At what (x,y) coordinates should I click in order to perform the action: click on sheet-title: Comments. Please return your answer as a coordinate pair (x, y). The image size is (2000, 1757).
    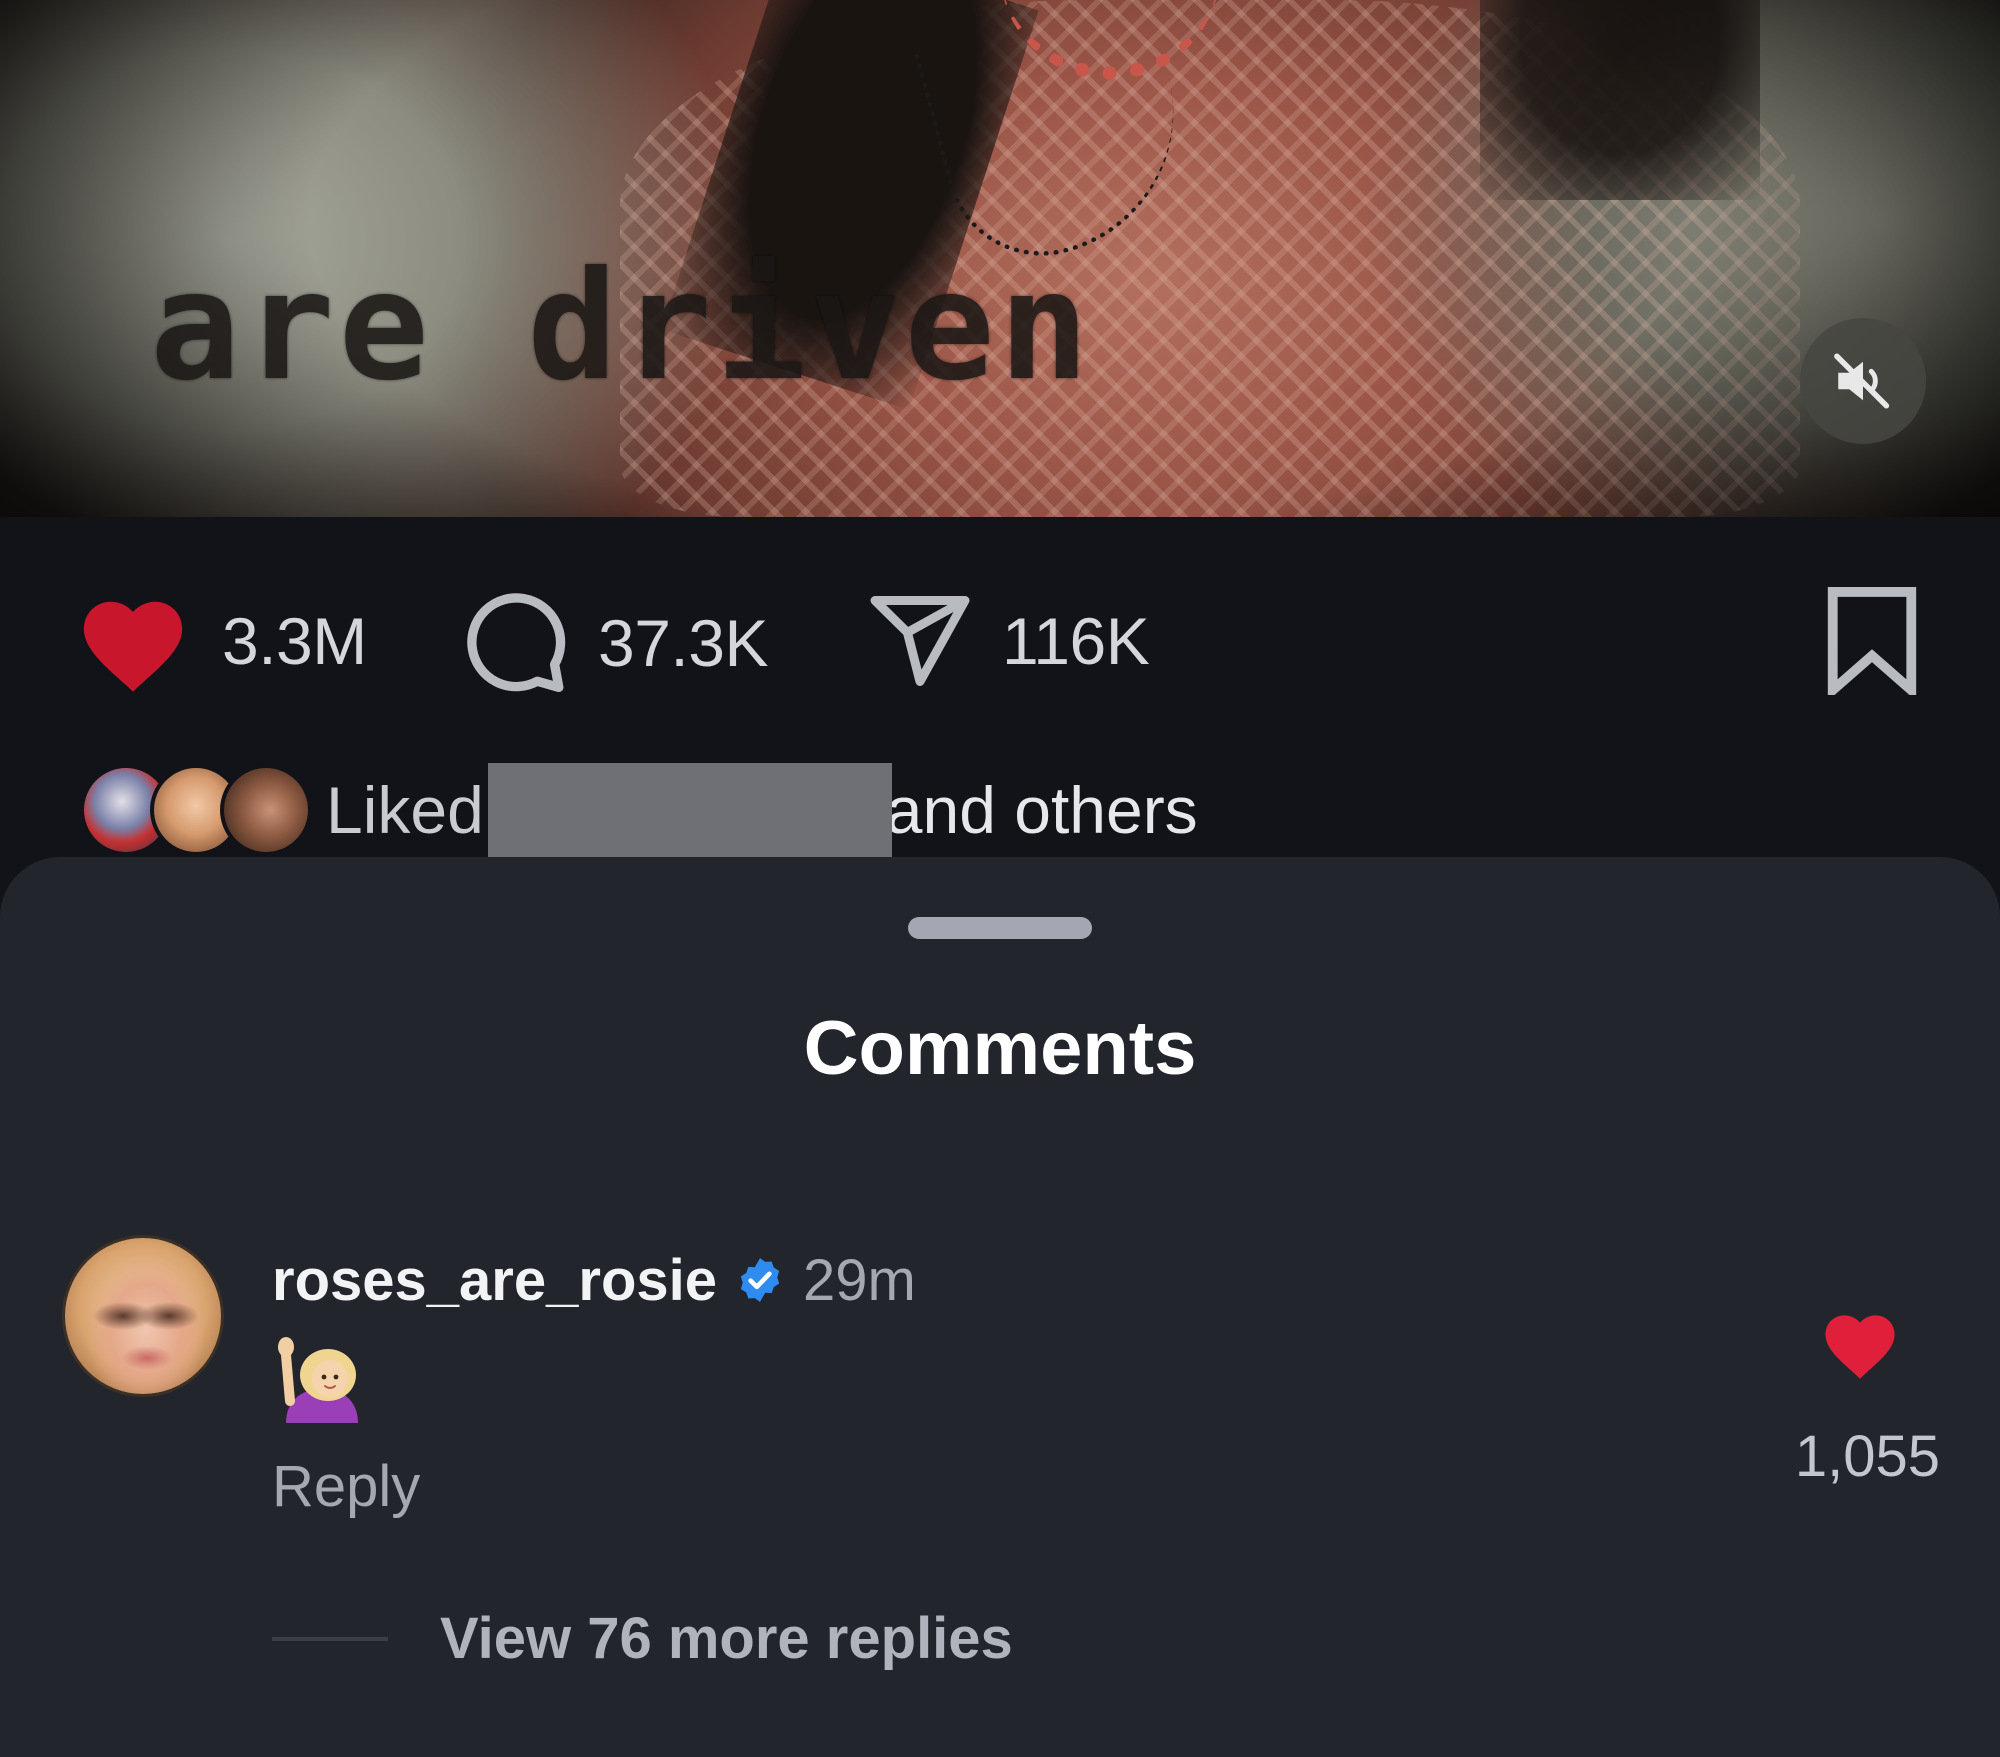
    Looking at the image, I should click on (1000, 1048).